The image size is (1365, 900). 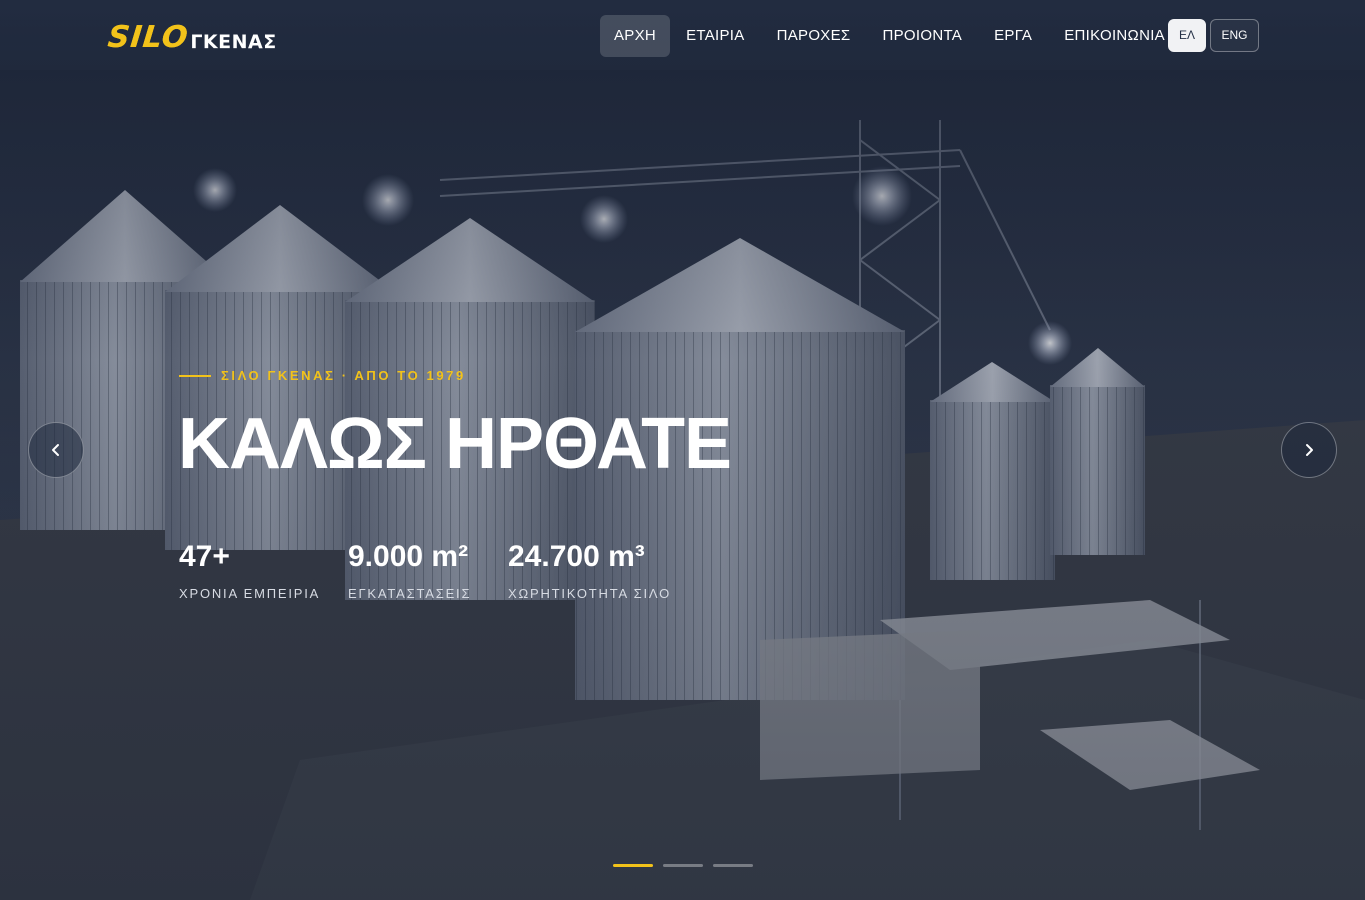 I want to click on stat-capacity: 24.700 m³ ΧΩΡΗΤΙΚΟΤΗΤΑ ΣΙΛΟ, so click(x=589, y=569).